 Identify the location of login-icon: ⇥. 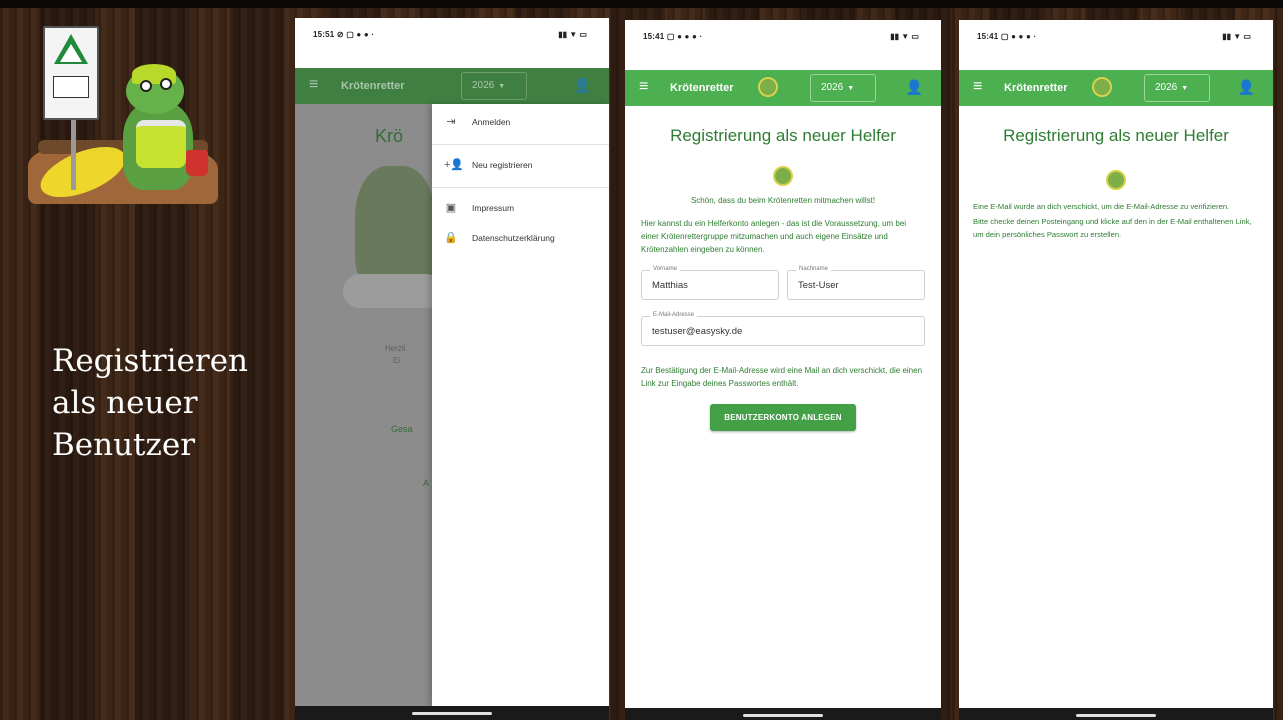
(451, 122).